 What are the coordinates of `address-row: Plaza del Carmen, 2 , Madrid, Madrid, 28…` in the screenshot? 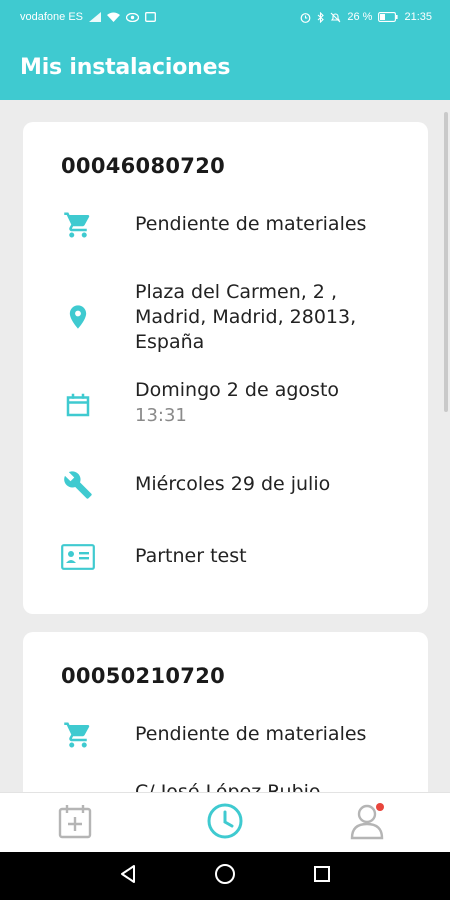 It's located at (234, 318).